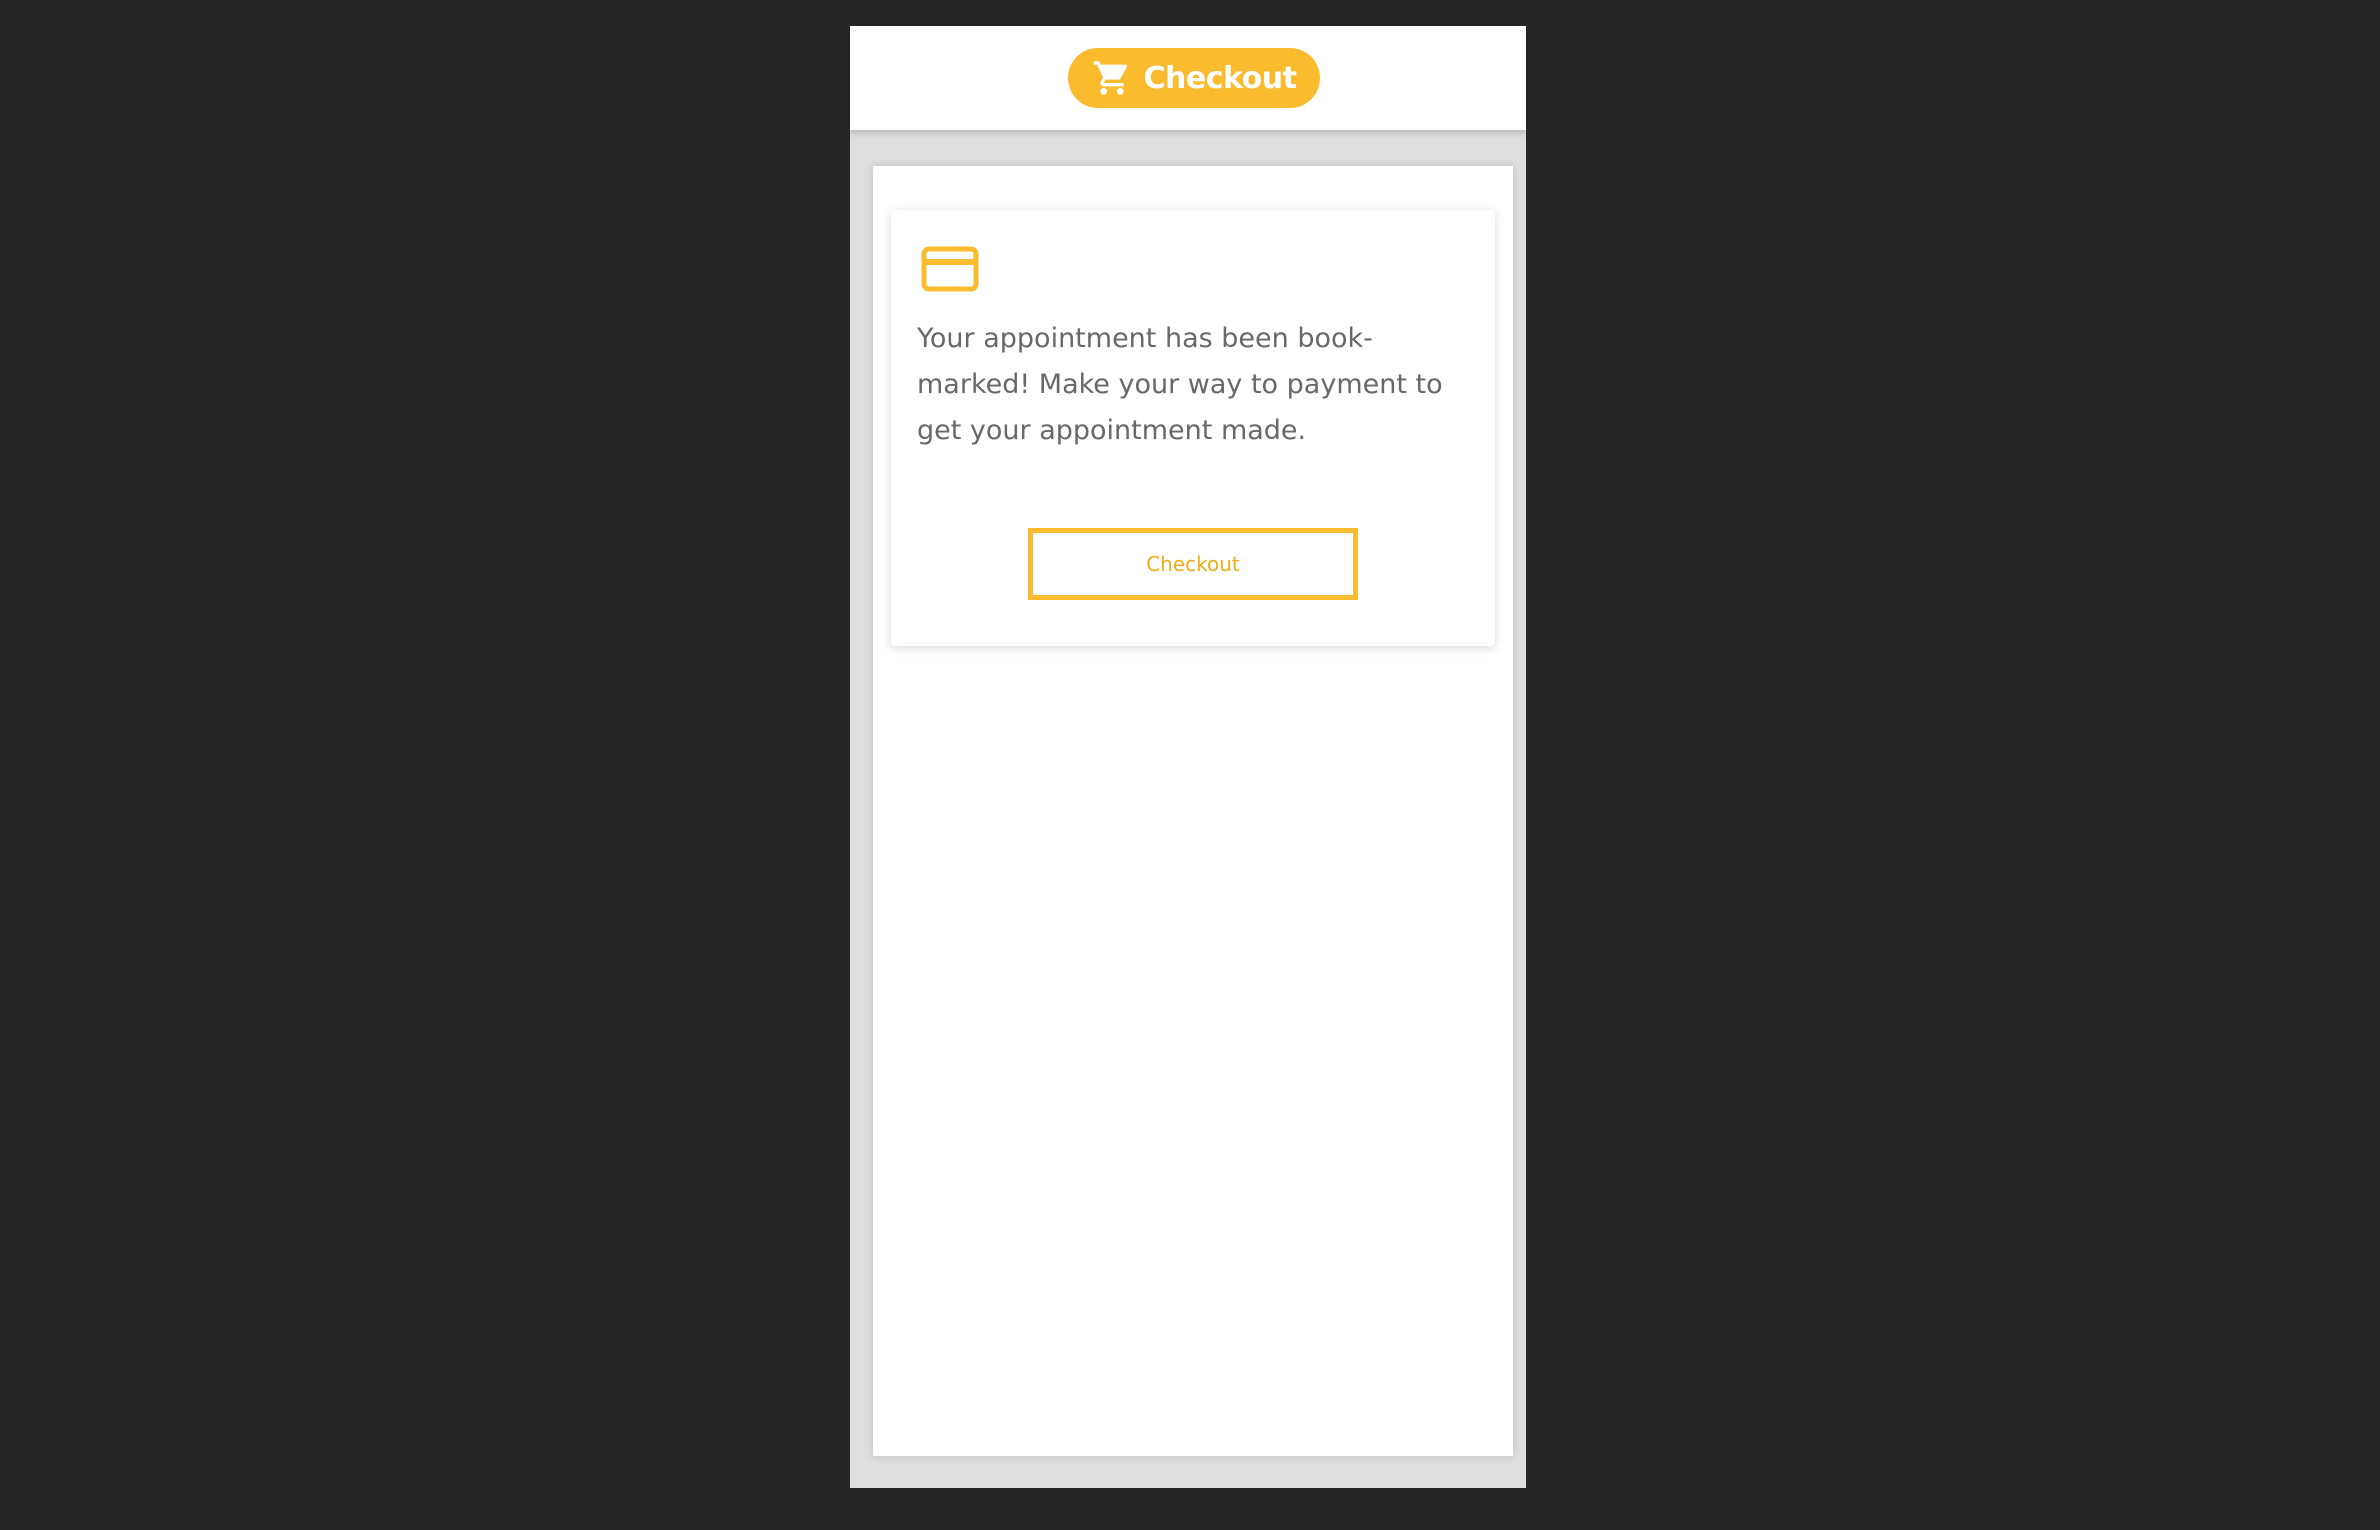  Describe the element at coordinates (1110, 78) in the screenshot. I see `shopping-cart-icon` at that location.